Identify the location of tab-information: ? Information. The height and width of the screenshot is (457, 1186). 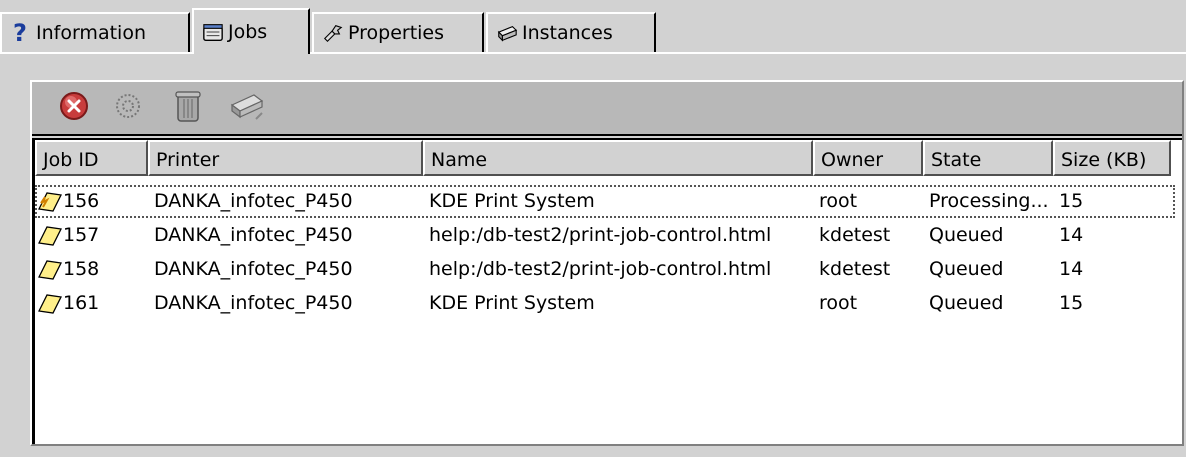
(95, 32).